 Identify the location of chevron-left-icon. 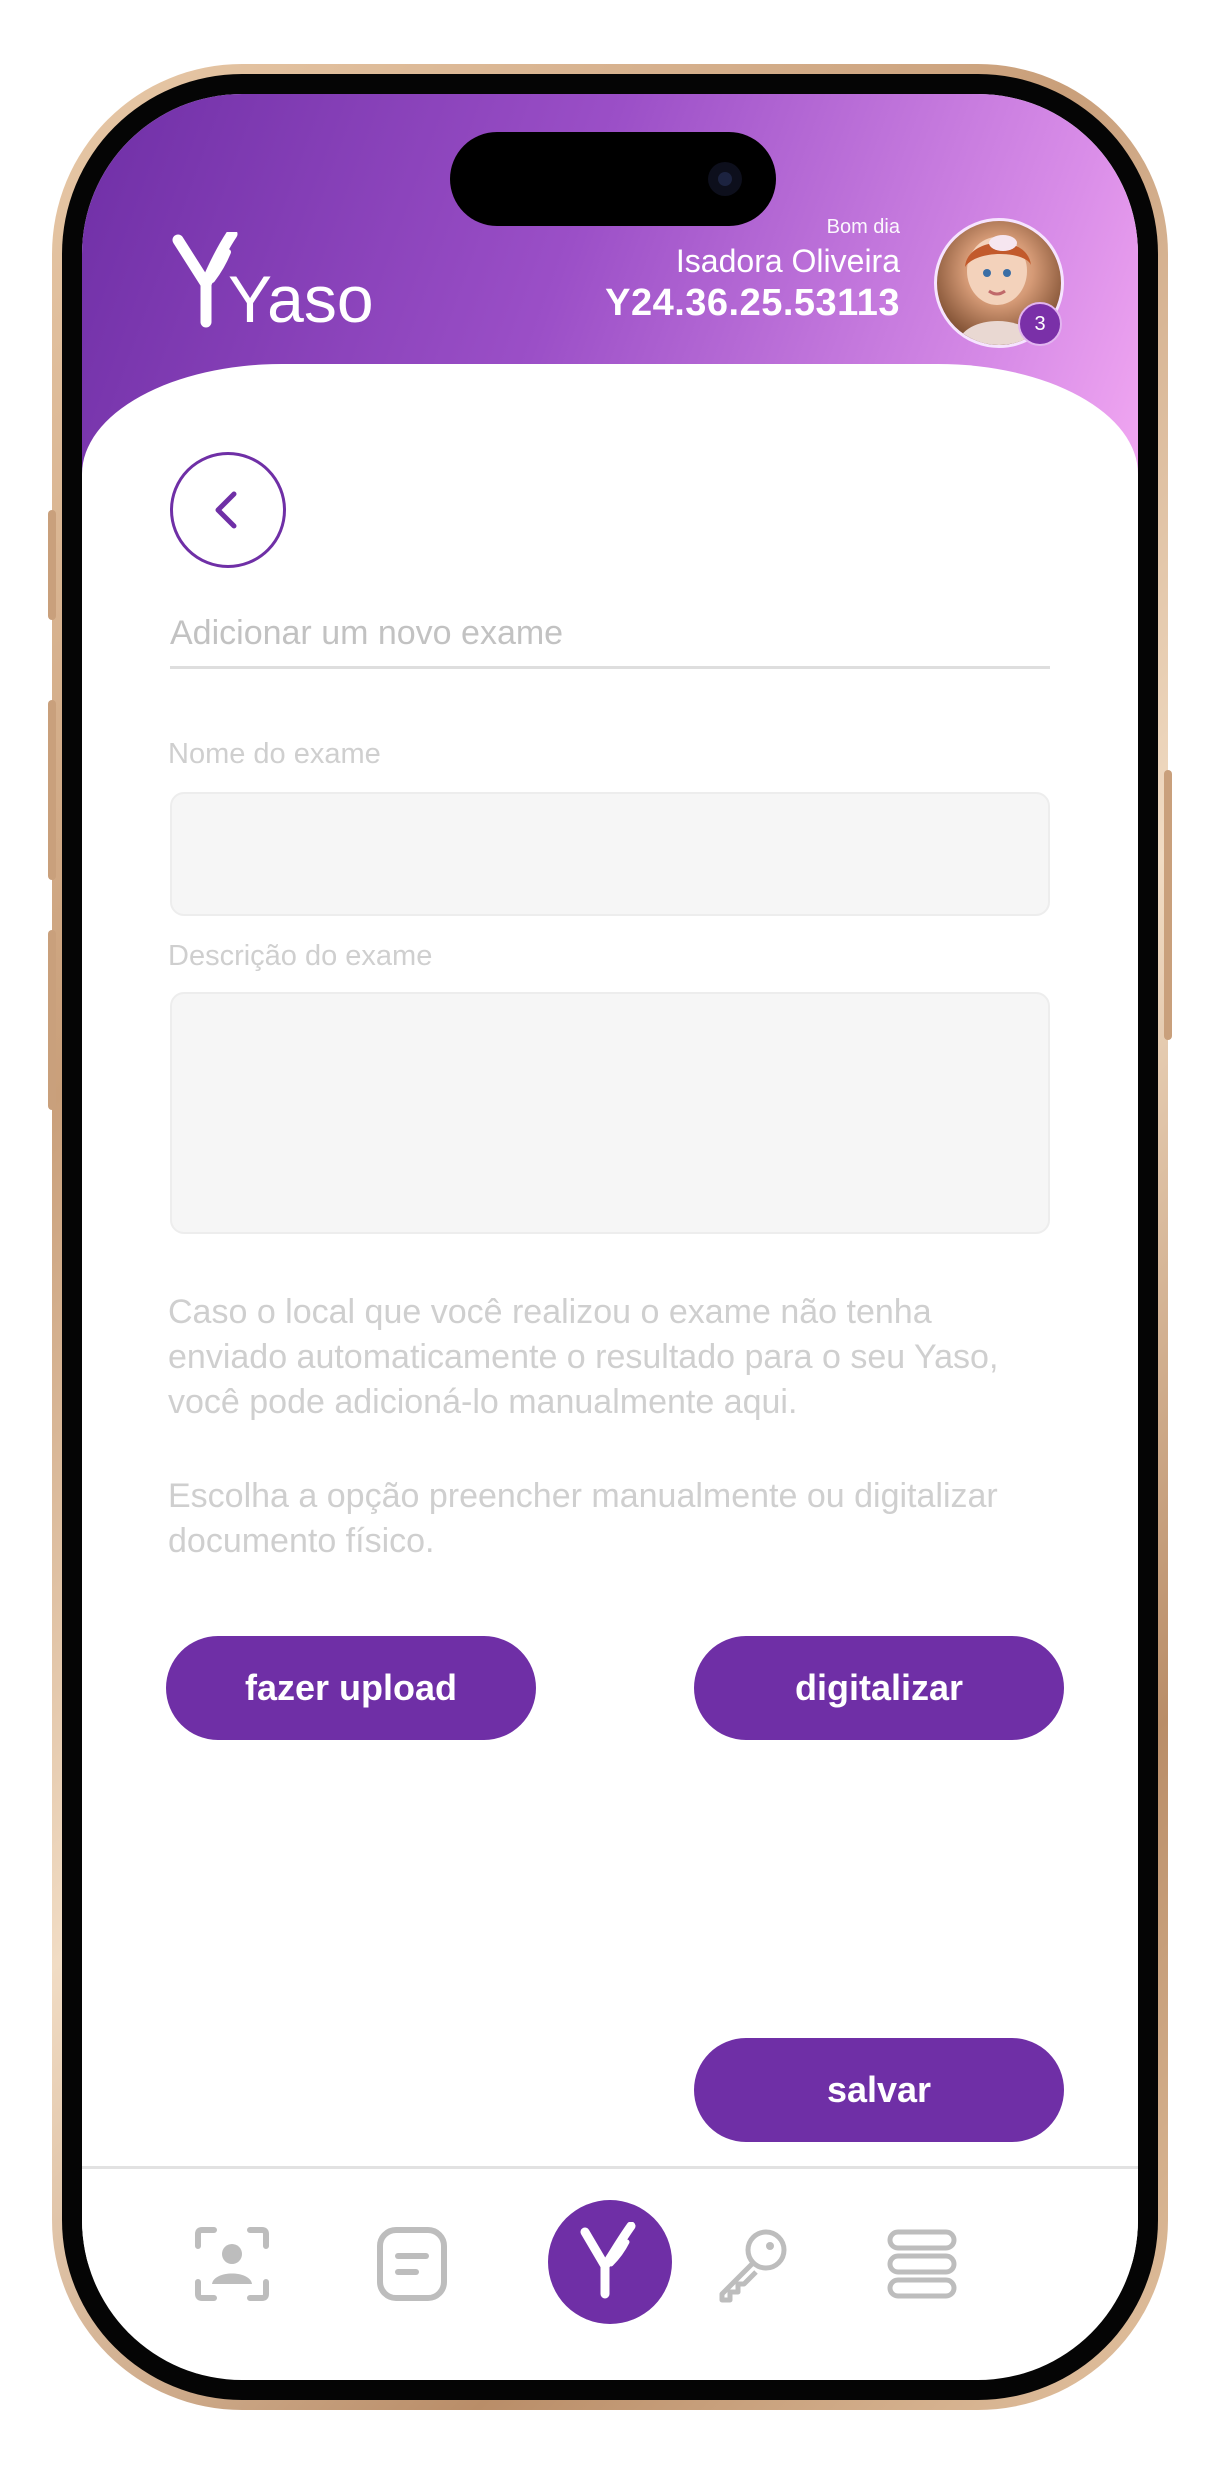
(226, 510).